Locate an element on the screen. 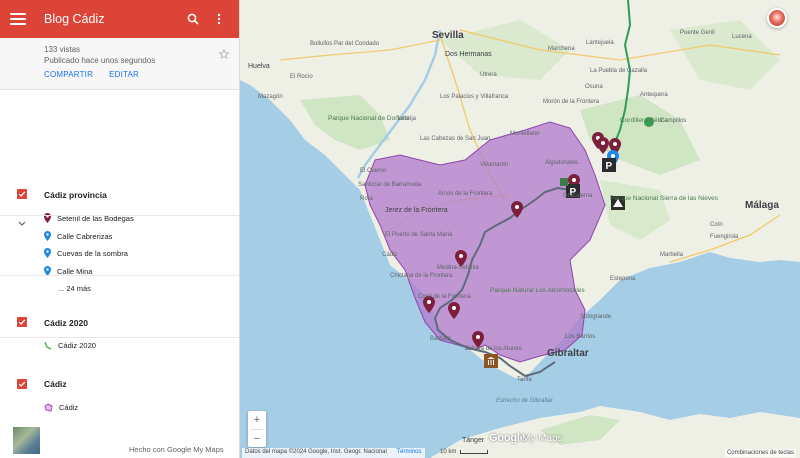 This screenshot has height=458, width=800. map-label: Los Barrios is located at coordinates (580, 337).